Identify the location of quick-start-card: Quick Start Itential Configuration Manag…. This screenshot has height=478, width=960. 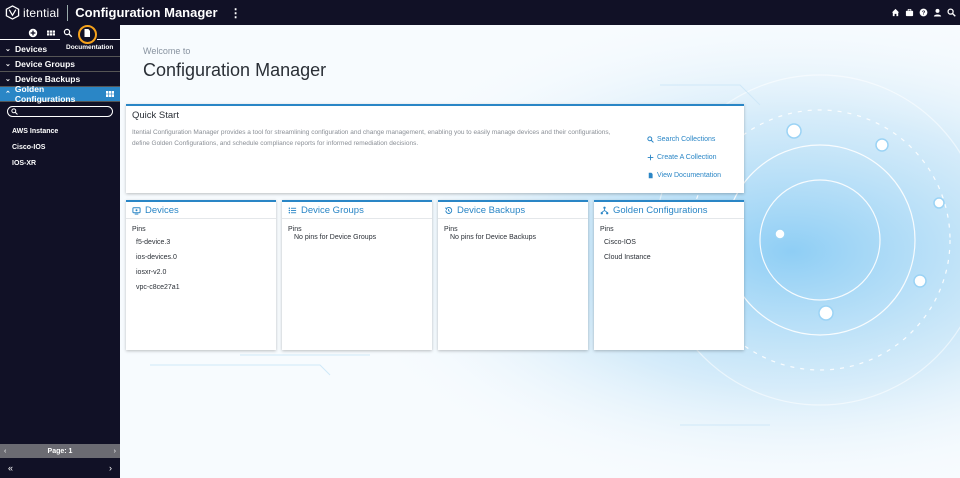
(435, 148).